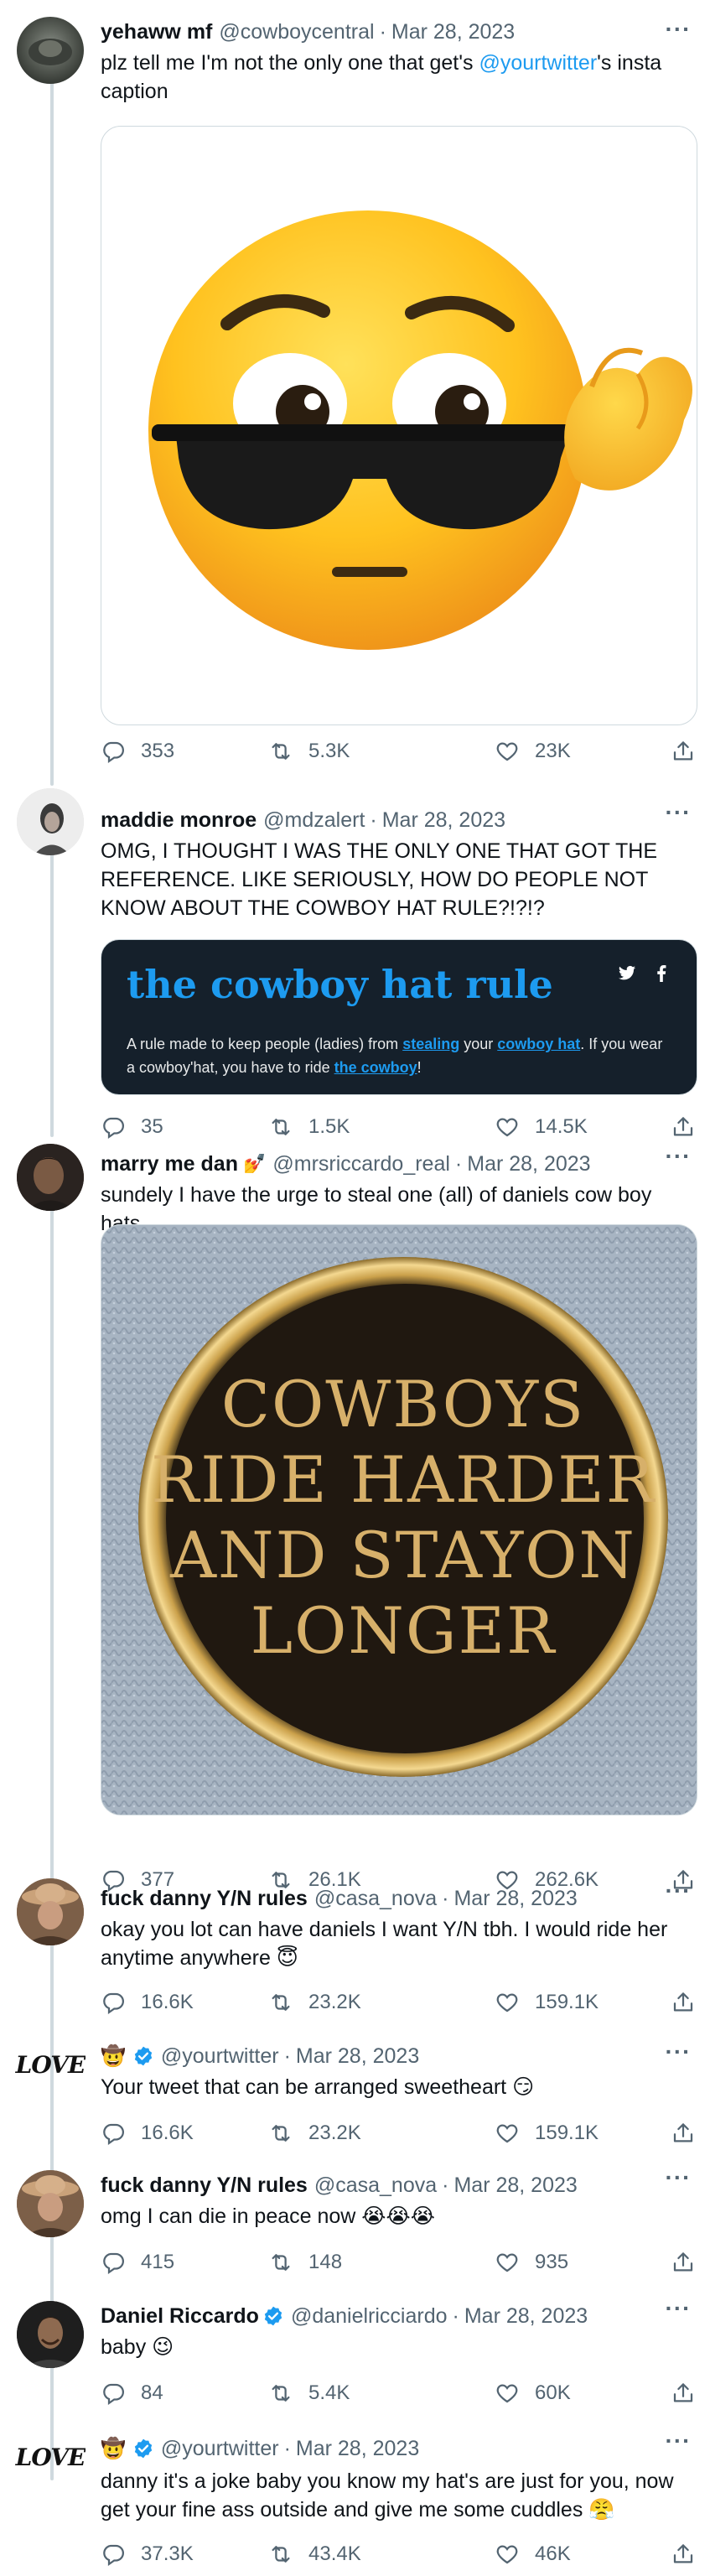 The height and width of the screenshot is (2576, 710). Describe the element at coordinates (169, 1164) in the screenshot. I see `display-name: marry me dan` at that location.